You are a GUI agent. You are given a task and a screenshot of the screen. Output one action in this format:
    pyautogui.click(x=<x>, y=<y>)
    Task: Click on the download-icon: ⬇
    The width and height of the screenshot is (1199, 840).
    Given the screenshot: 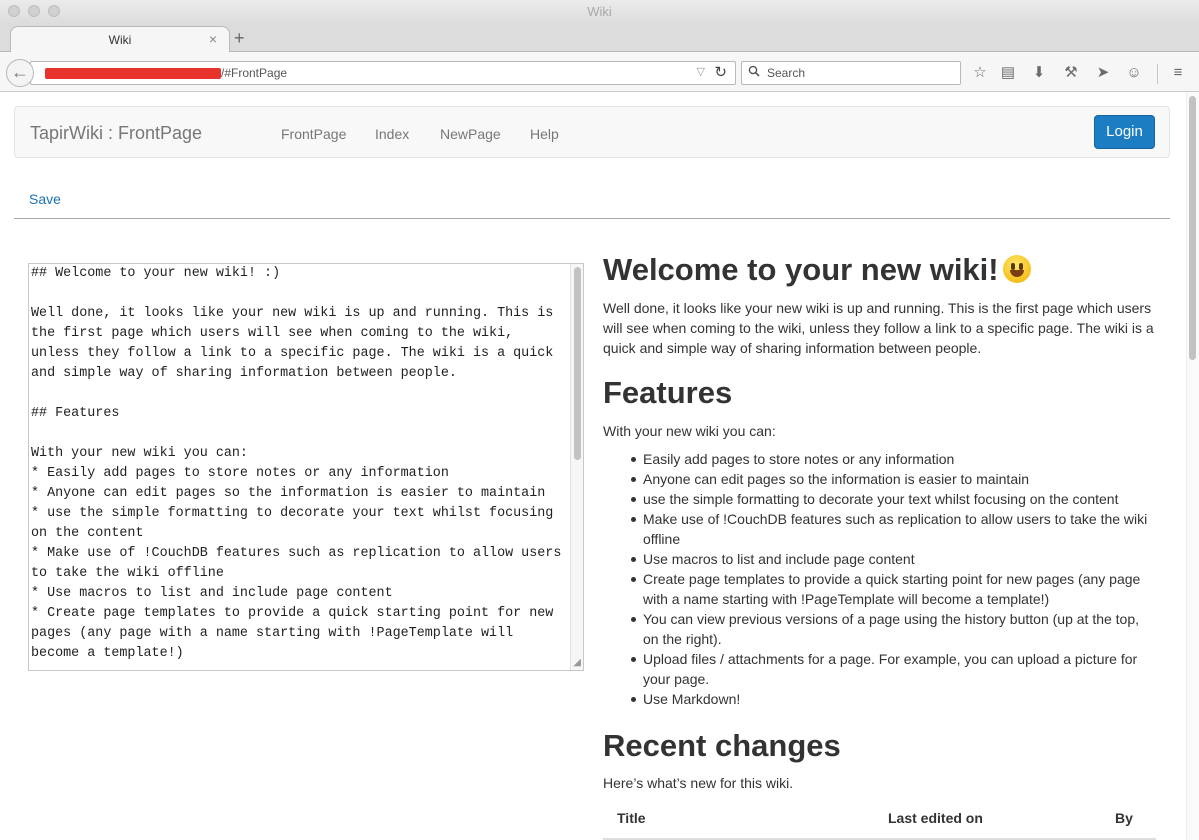 What is the action you would take?
    pyautogui.click(x=1039, y=73)
    